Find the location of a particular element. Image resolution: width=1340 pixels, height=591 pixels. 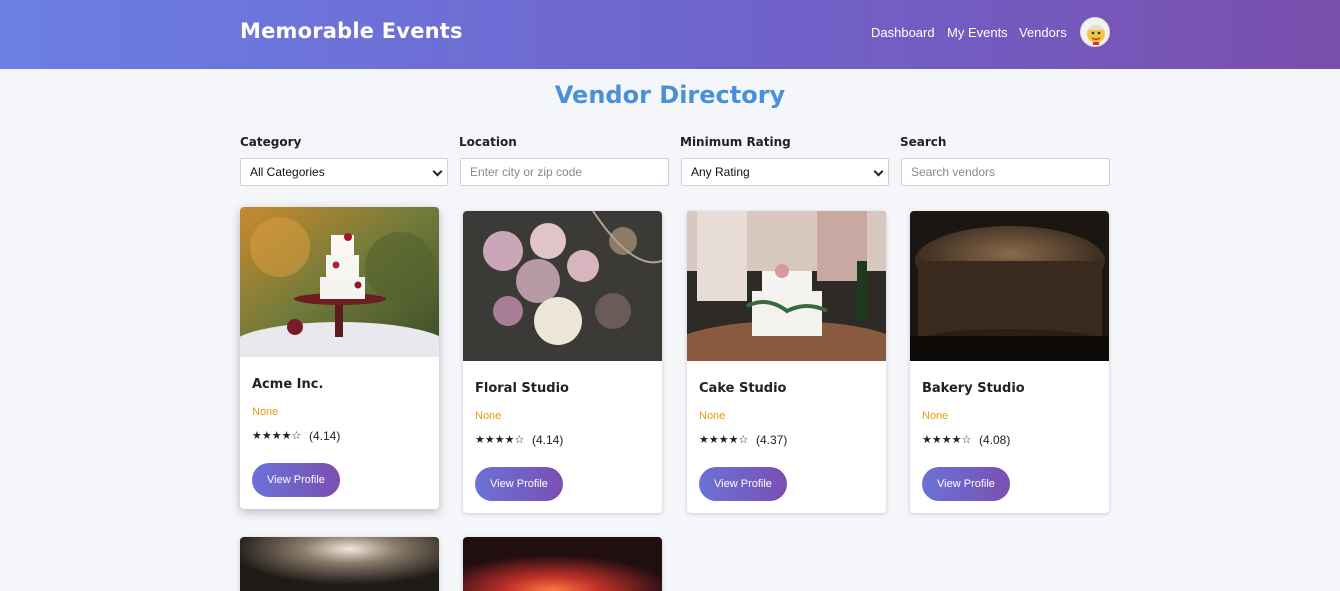

location-input: Enter city or zip code is located at coordinates (564, 172).